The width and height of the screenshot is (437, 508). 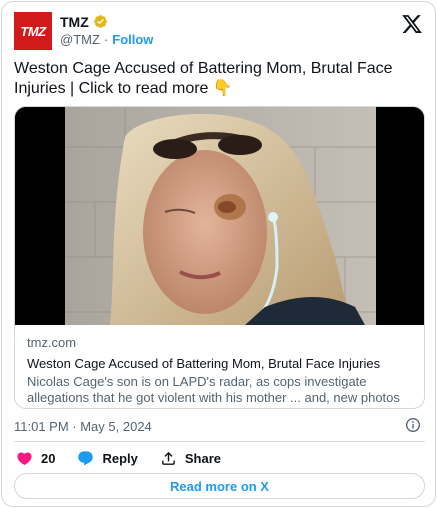 What do you see at coordinates (52, 342) in the screenshot?
I see `link-domain: tmz.com` at bounding box center [52, 342].